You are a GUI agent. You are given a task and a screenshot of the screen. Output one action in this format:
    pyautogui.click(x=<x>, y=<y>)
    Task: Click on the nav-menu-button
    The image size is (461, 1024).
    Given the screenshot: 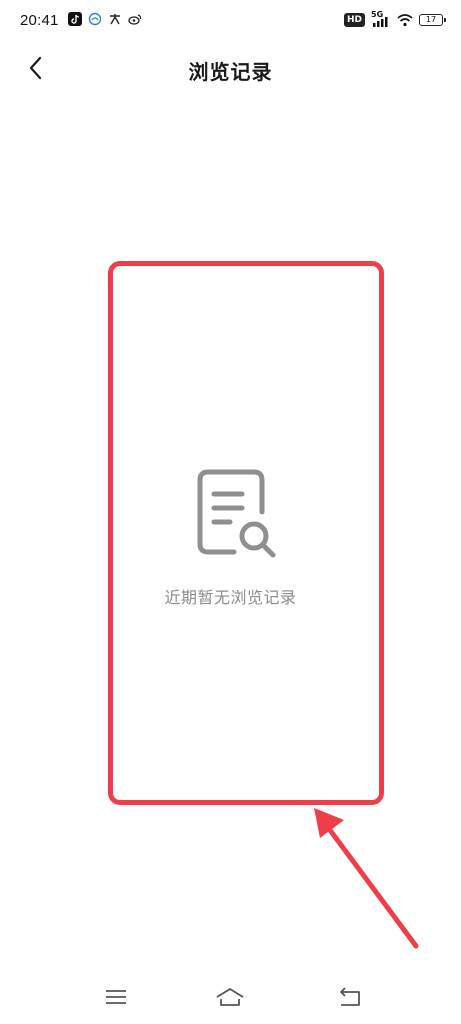 What is the action you would take?
    pyautogui.click(x=116, y=997)
    